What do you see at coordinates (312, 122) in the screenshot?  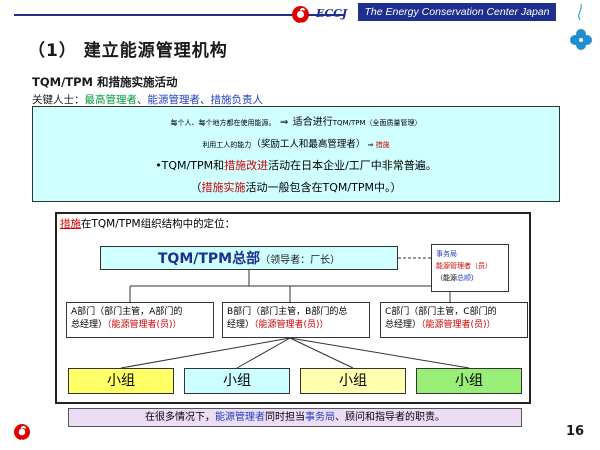 I see `info-text: 适合进行` at bounding box center [312, 122].